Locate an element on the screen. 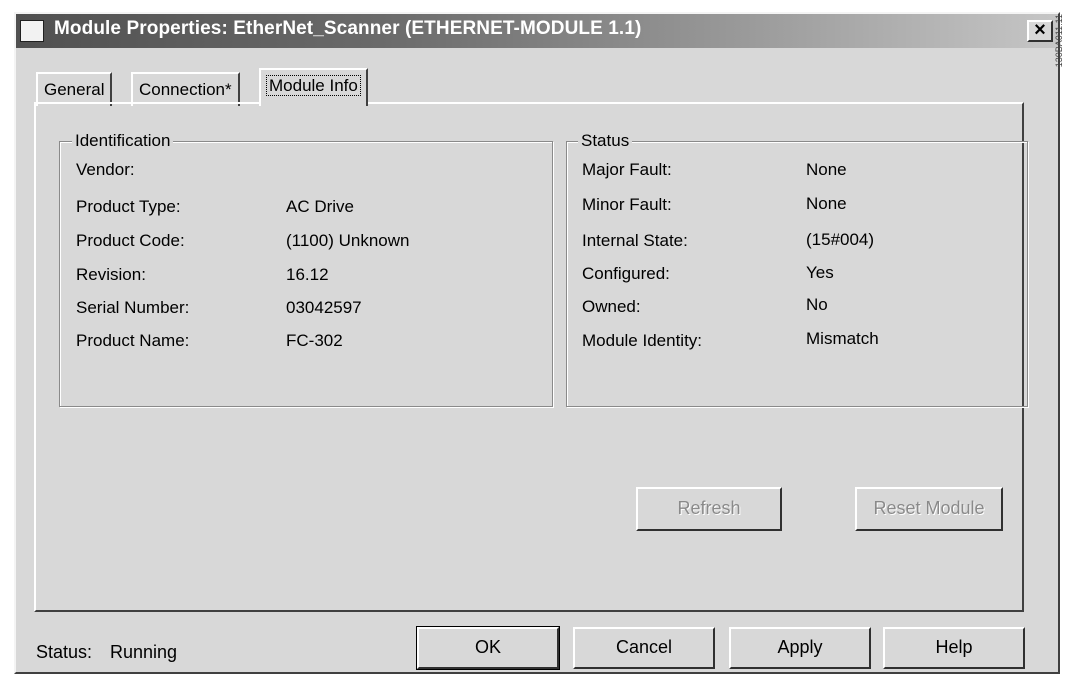 The height and width of the screenshot is (677, 1075). close-icon: × is located at coordinates (1040, 30).